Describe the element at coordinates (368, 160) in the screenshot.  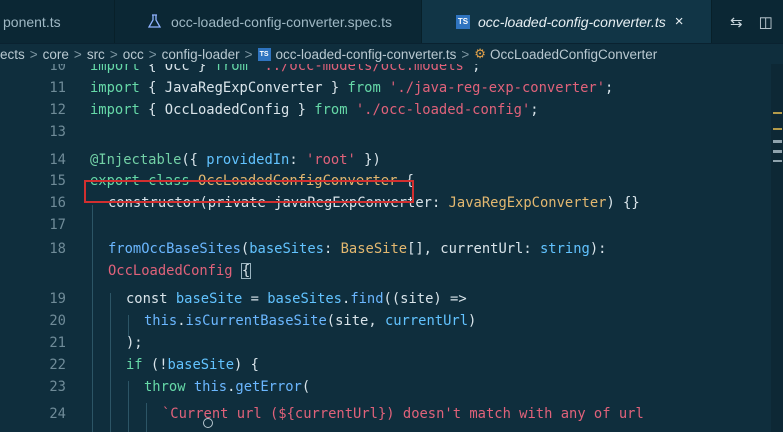
I see `code-token: })` at that location.